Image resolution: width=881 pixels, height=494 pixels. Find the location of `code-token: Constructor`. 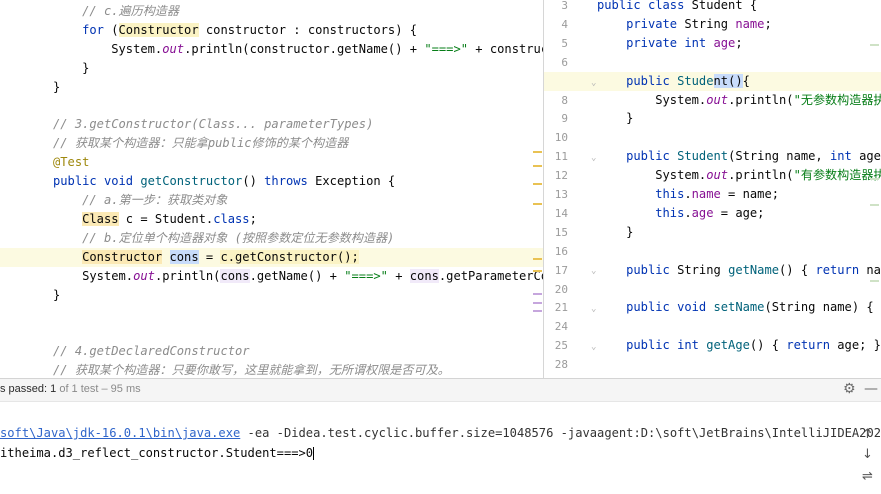

code-token: Constructor is located at coordinates (159, 30).